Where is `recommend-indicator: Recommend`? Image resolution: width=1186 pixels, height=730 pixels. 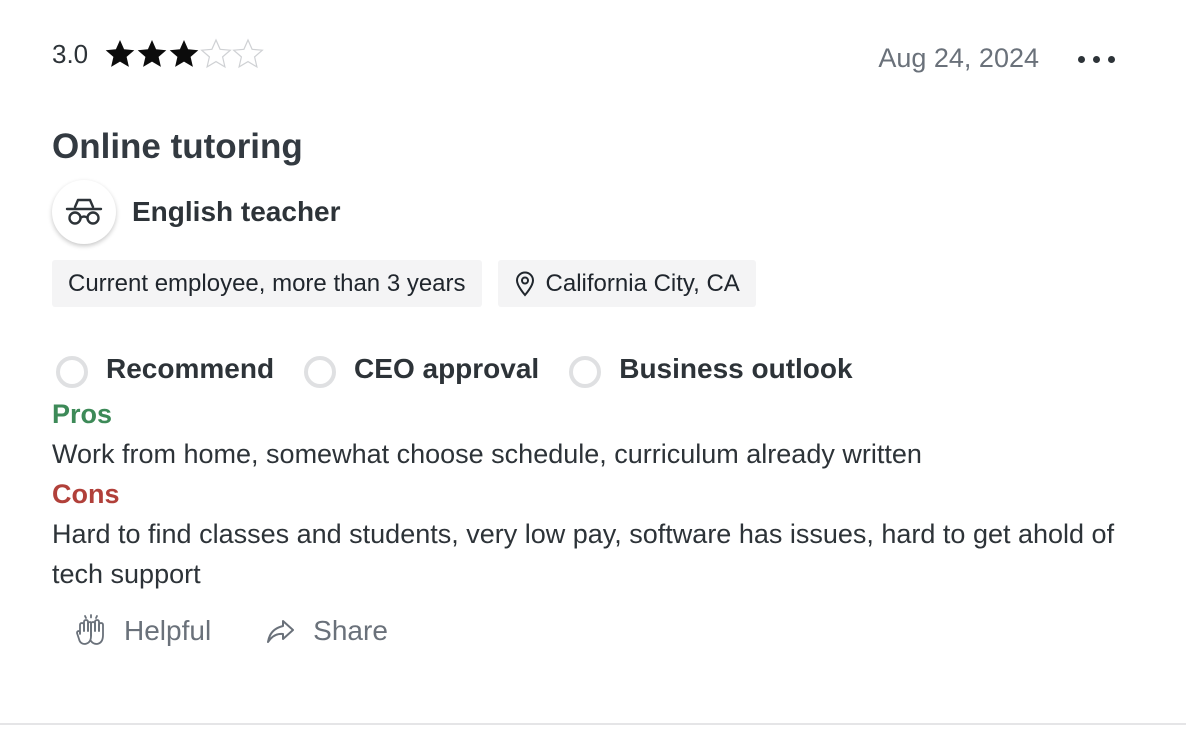
recommend-indicator: Recommend is located at coordinates (165, 369).